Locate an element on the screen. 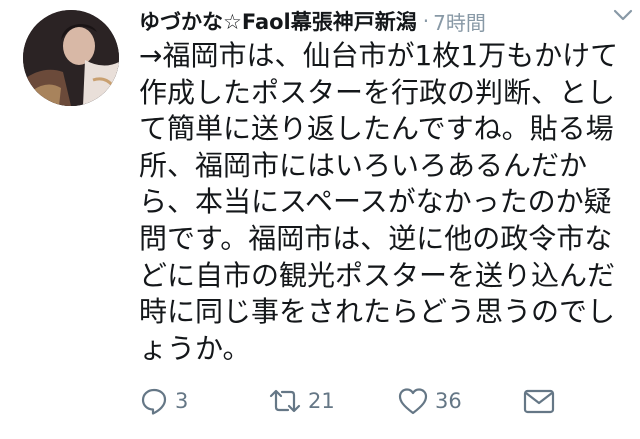 The image size is (640, 439). tweet-text-line: て簡単に送り返したんですね。貼る場 is located at coordinates (376, 129).